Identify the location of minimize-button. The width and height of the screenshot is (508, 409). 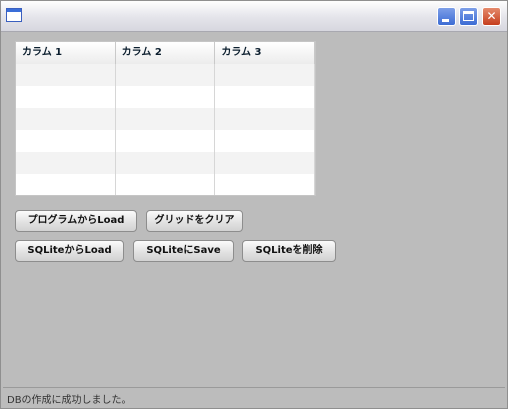
(446, 16).